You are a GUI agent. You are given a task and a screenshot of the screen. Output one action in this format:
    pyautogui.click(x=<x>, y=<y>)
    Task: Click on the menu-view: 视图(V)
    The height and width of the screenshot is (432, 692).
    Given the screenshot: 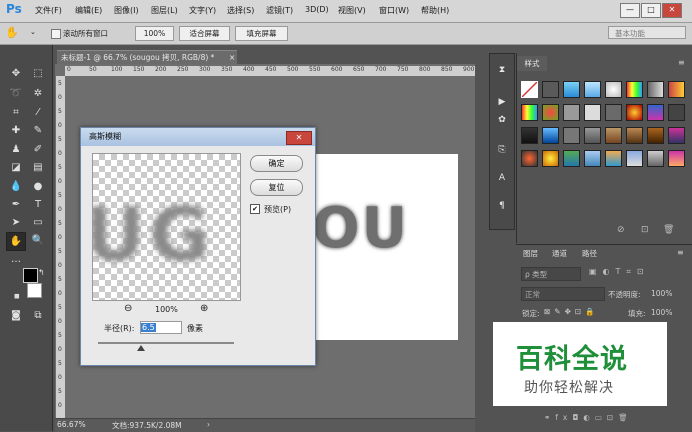 What is the action you would take?
    pyautogui.click(x=352, y=10)
    